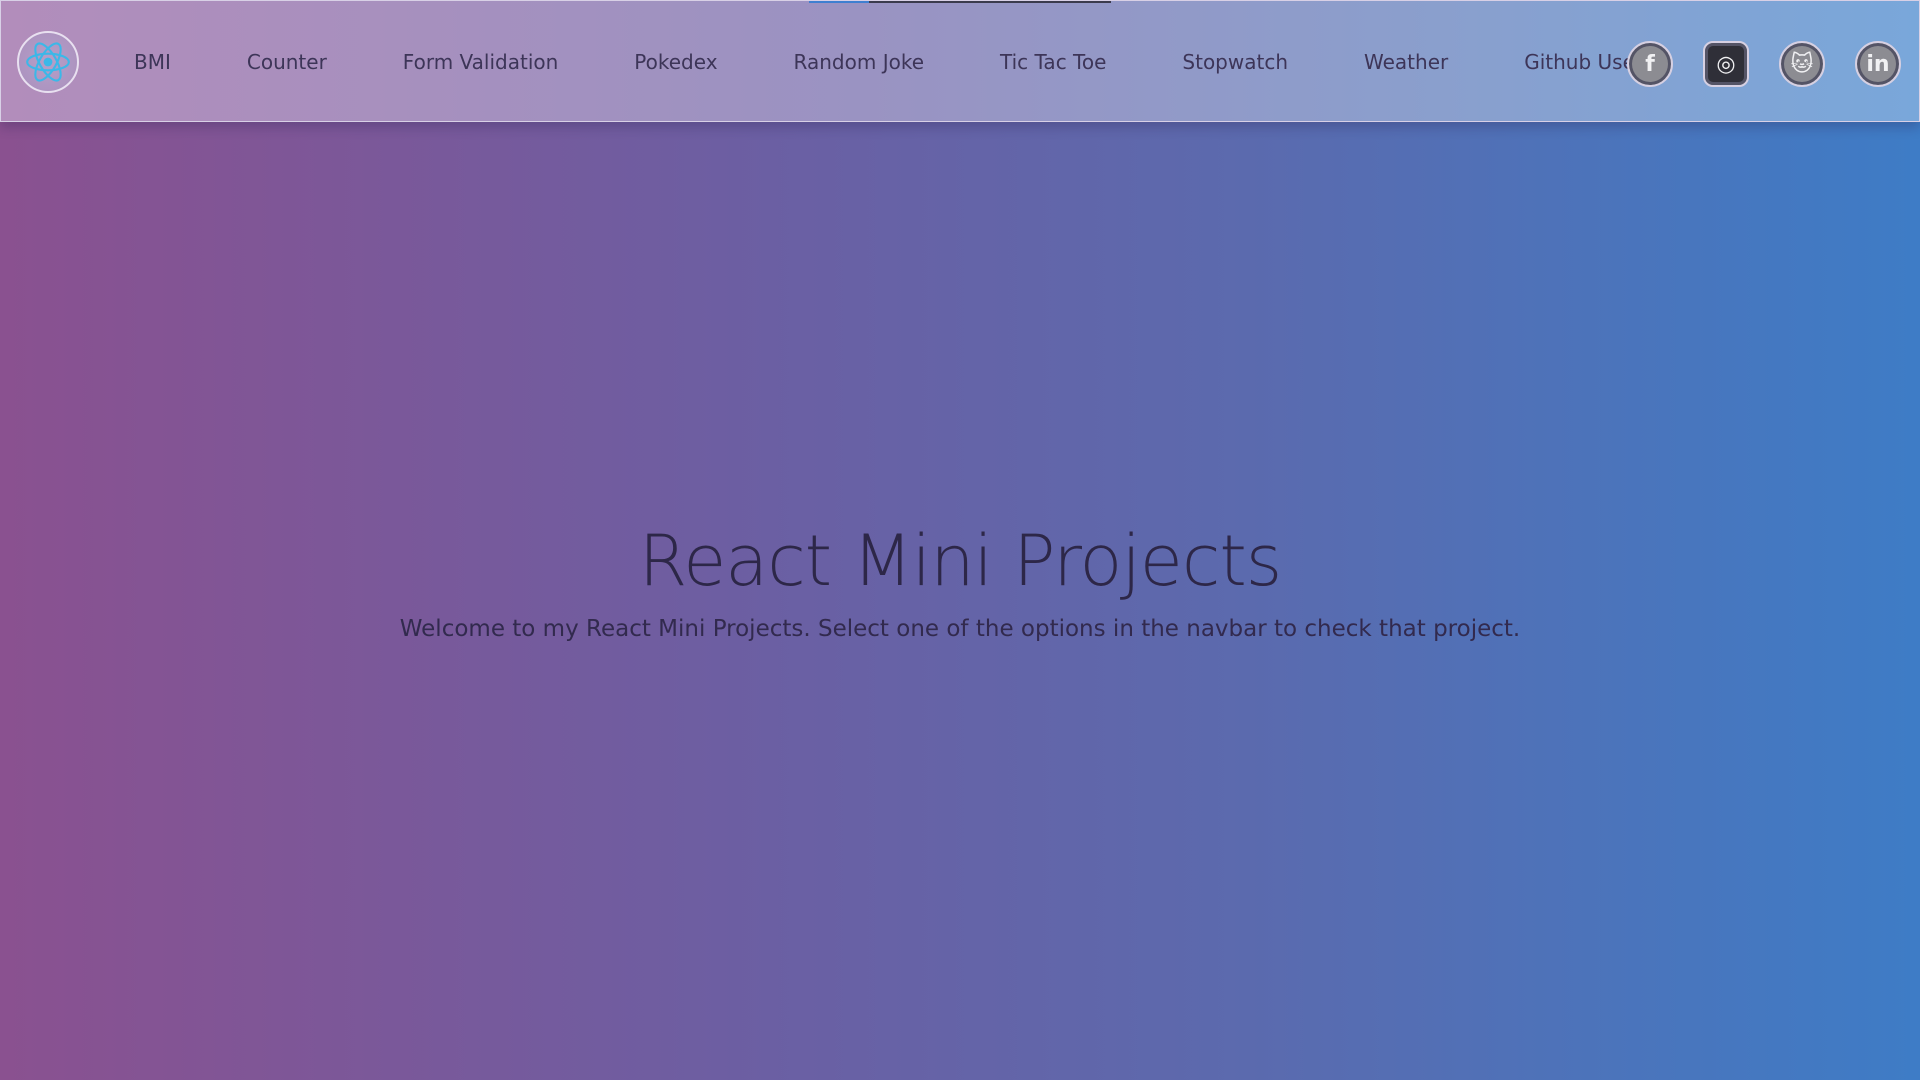  What do you see at coordinates (1235, 62) in the screenshot?
I see `nav-link-stopwatch: Stopwatch` at bounding box center [1235, 62].